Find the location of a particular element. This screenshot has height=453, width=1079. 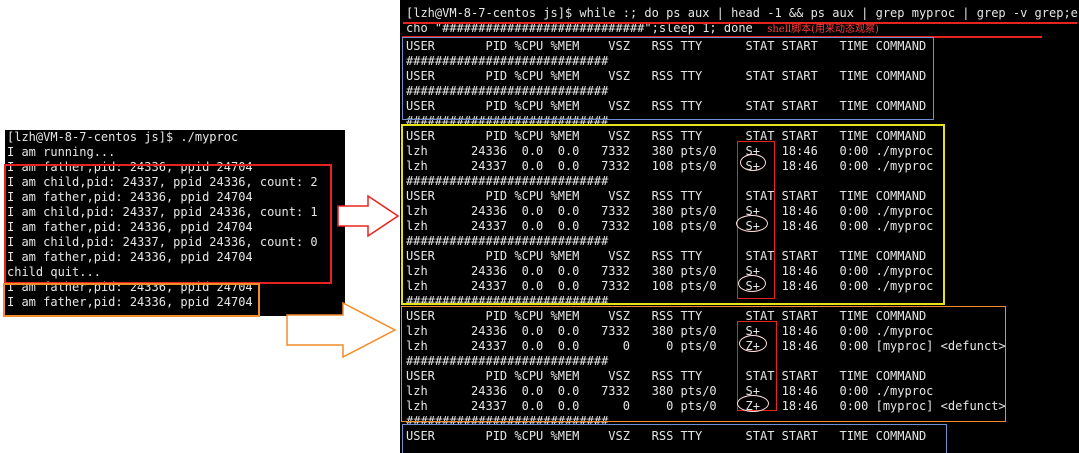

orange-arrow-icon is located at coordinates (341, 330).